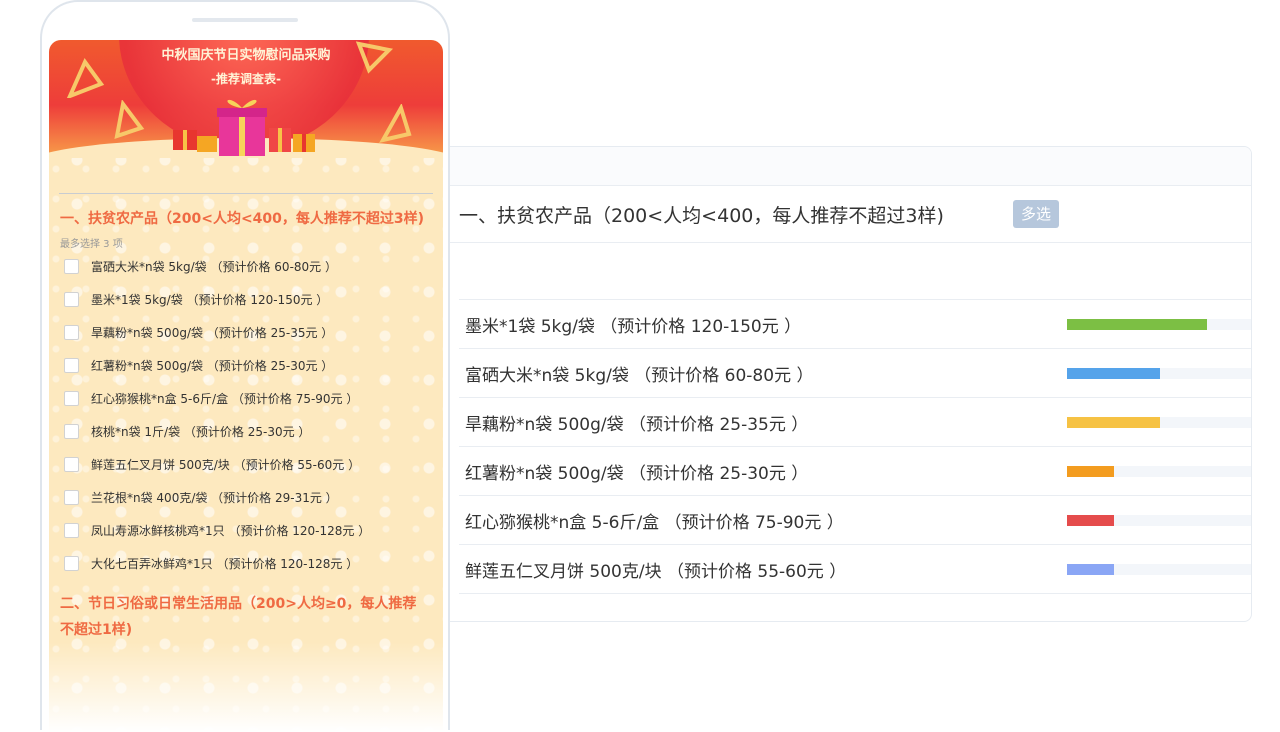 This screenshot has width=1280, height=732. I want to click on option-item: 鲜莲五仁叉月饼 500克/块 （预计价格 55-60元 ）, so click(246, 465).